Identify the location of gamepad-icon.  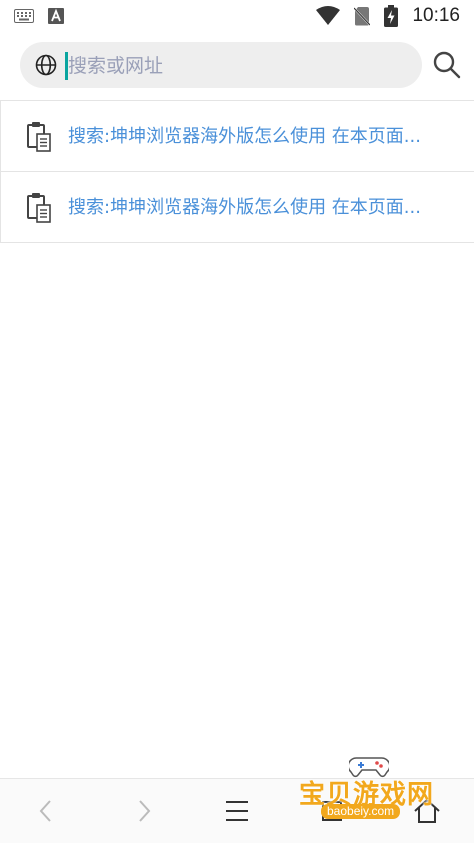
(369, 767).